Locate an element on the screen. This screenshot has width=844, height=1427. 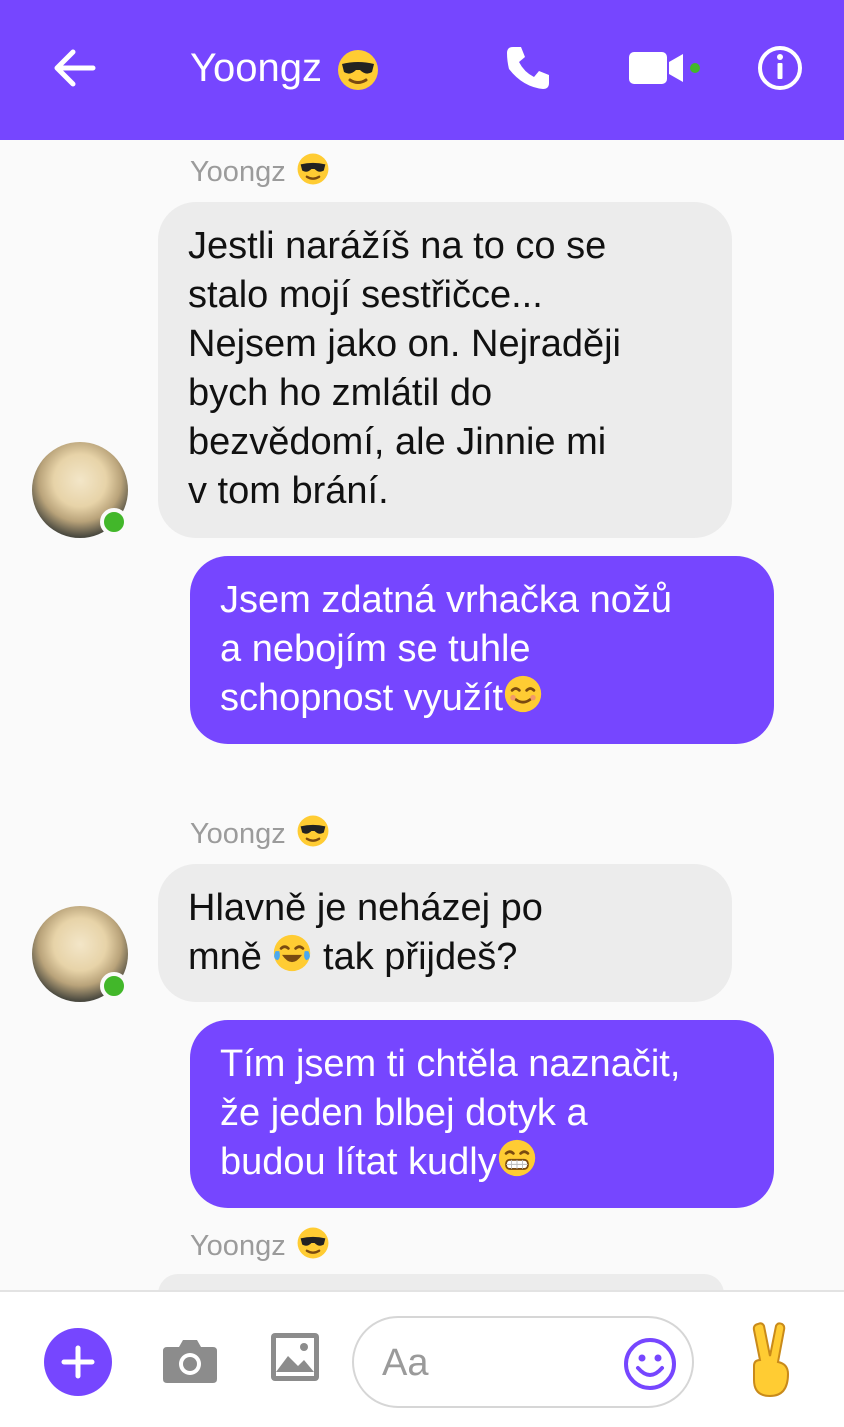
smiling-relieved-emoji is located at coordinates (523, 700).